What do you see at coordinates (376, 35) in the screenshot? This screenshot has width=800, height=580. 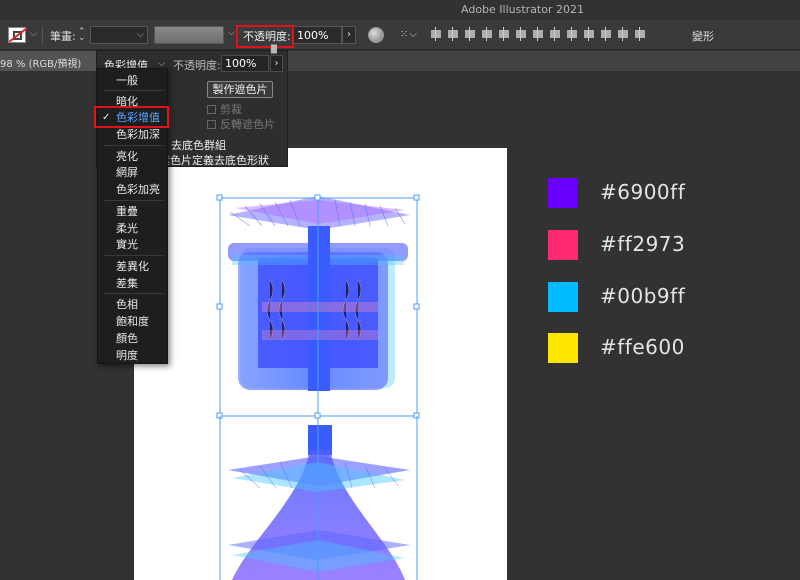 I see `recolor-artwork-icon` at bounding box center [376, 35].